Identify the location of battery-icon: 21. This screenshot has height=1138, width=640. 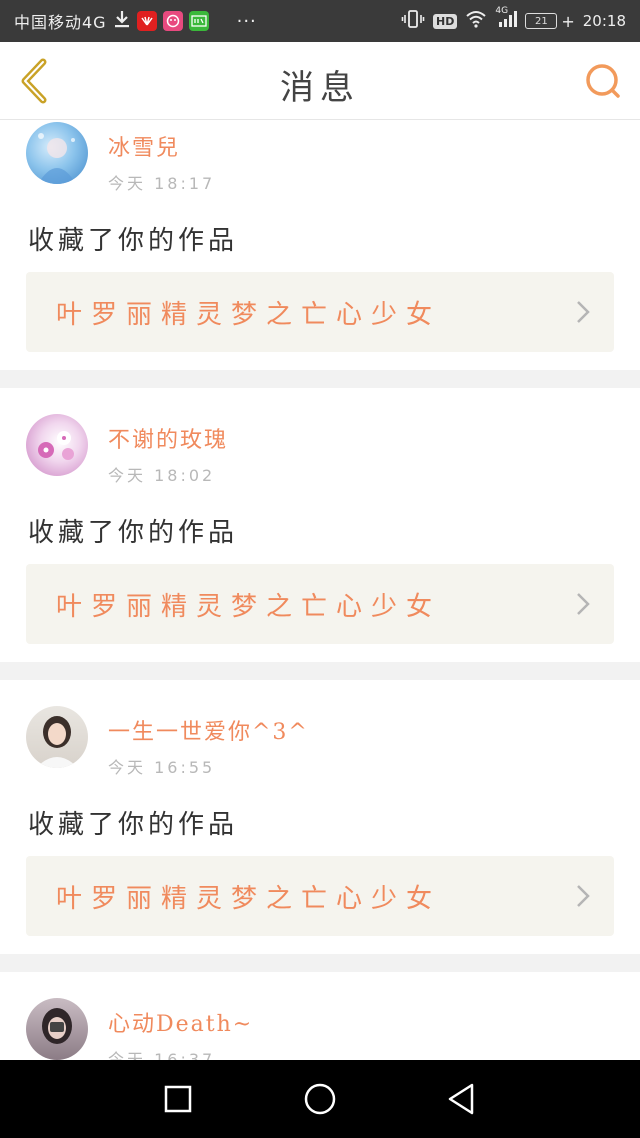
(541, 21).